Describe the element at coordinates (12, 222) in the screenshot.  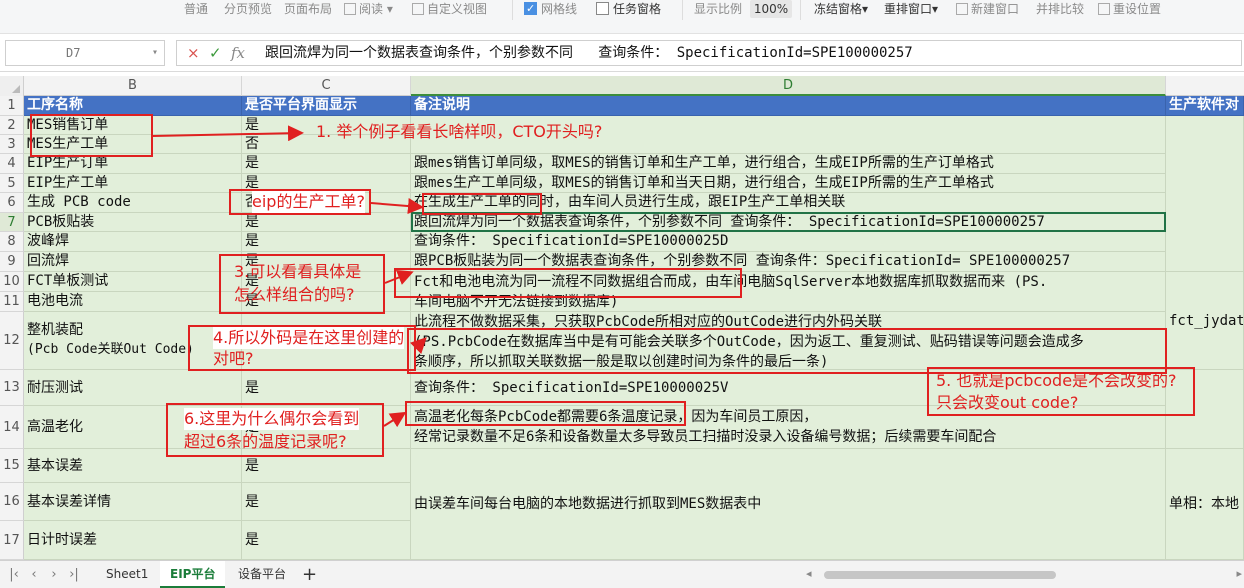
I see `row-header-selected: 7` at that location.